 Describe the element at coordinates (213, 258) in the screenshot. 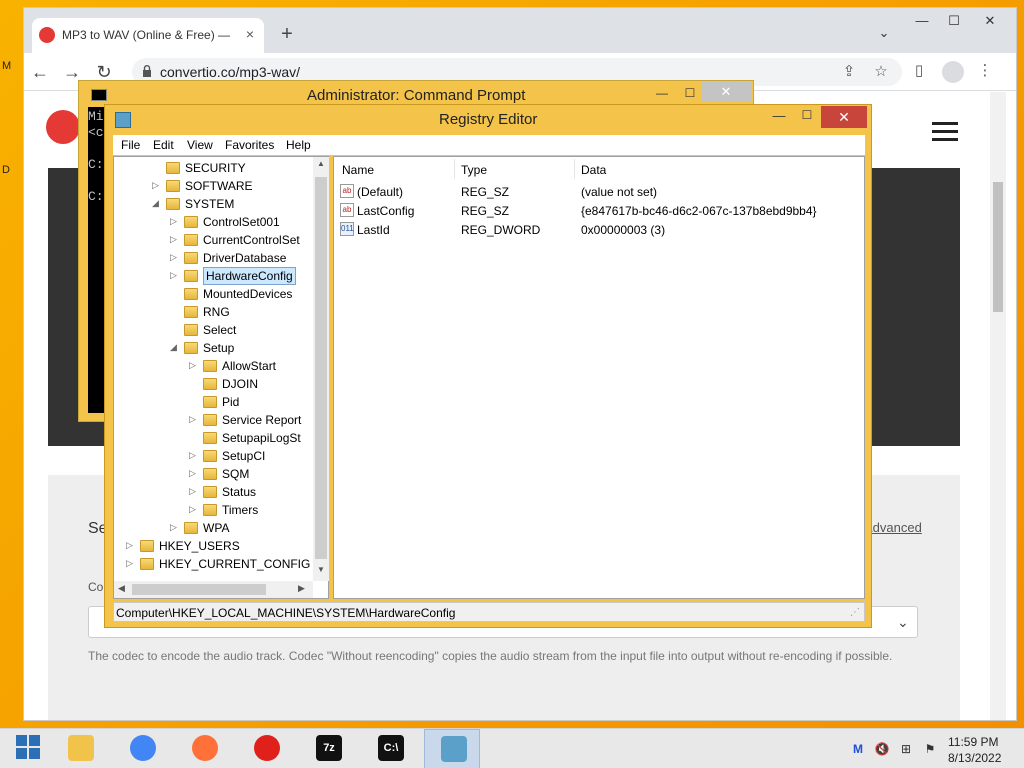

I see `tree-node: ▷ DriverDatabase` at that location.